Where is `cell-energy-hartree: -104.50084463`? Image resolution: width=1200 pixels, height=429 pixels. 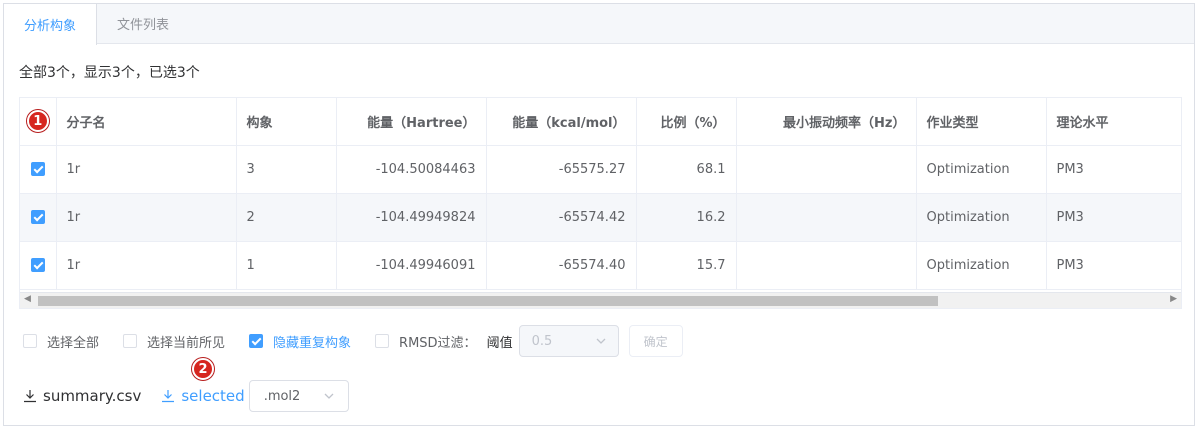
cell-energy-hartree: -104.50084463 is located at coordinates (411, 169).